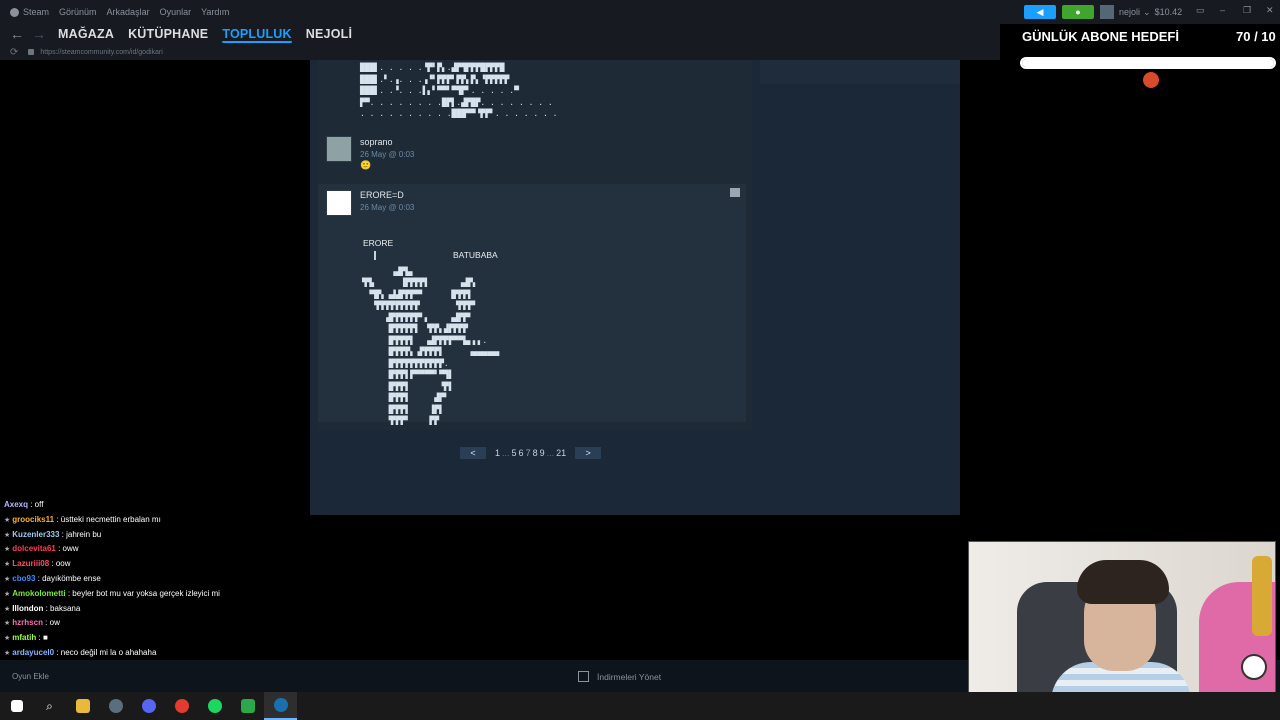 The image size is (1280, 720). I want to click on chat-text: : oow, so click(60, 564).